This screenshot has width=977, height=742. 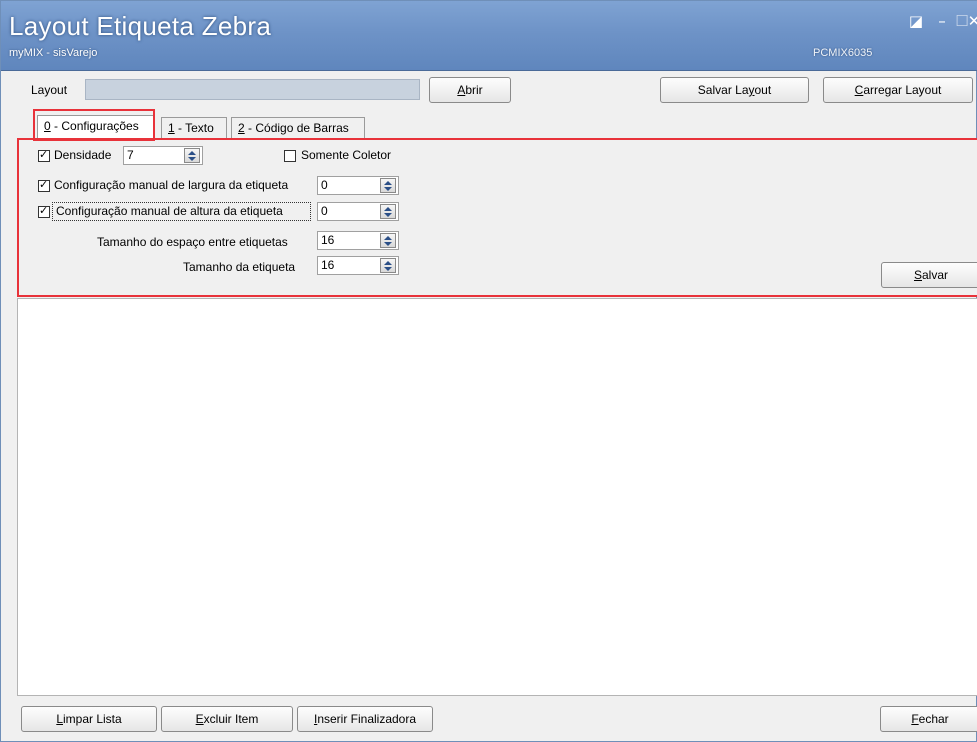 I want to click on tab-codigo-de-barras-accel: 2, so click(x=241, y=128).